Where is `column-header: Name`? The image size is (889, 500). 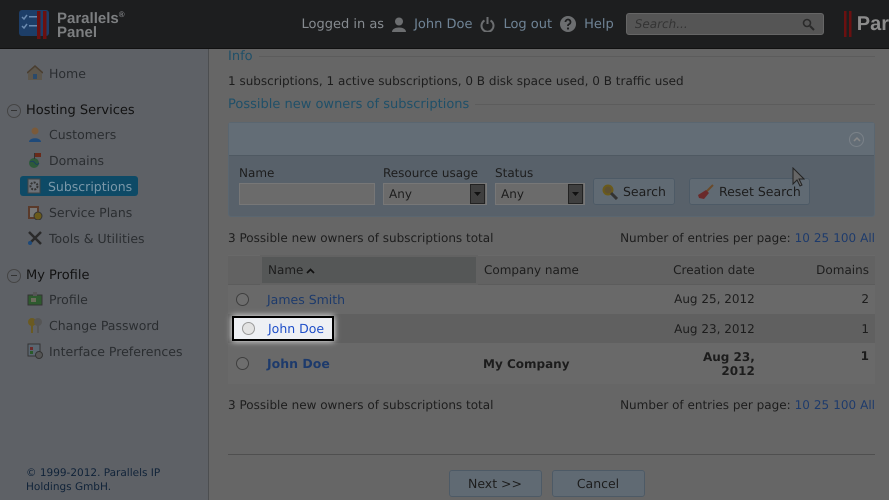 column-header: Name is located at coordinates (369, 270).